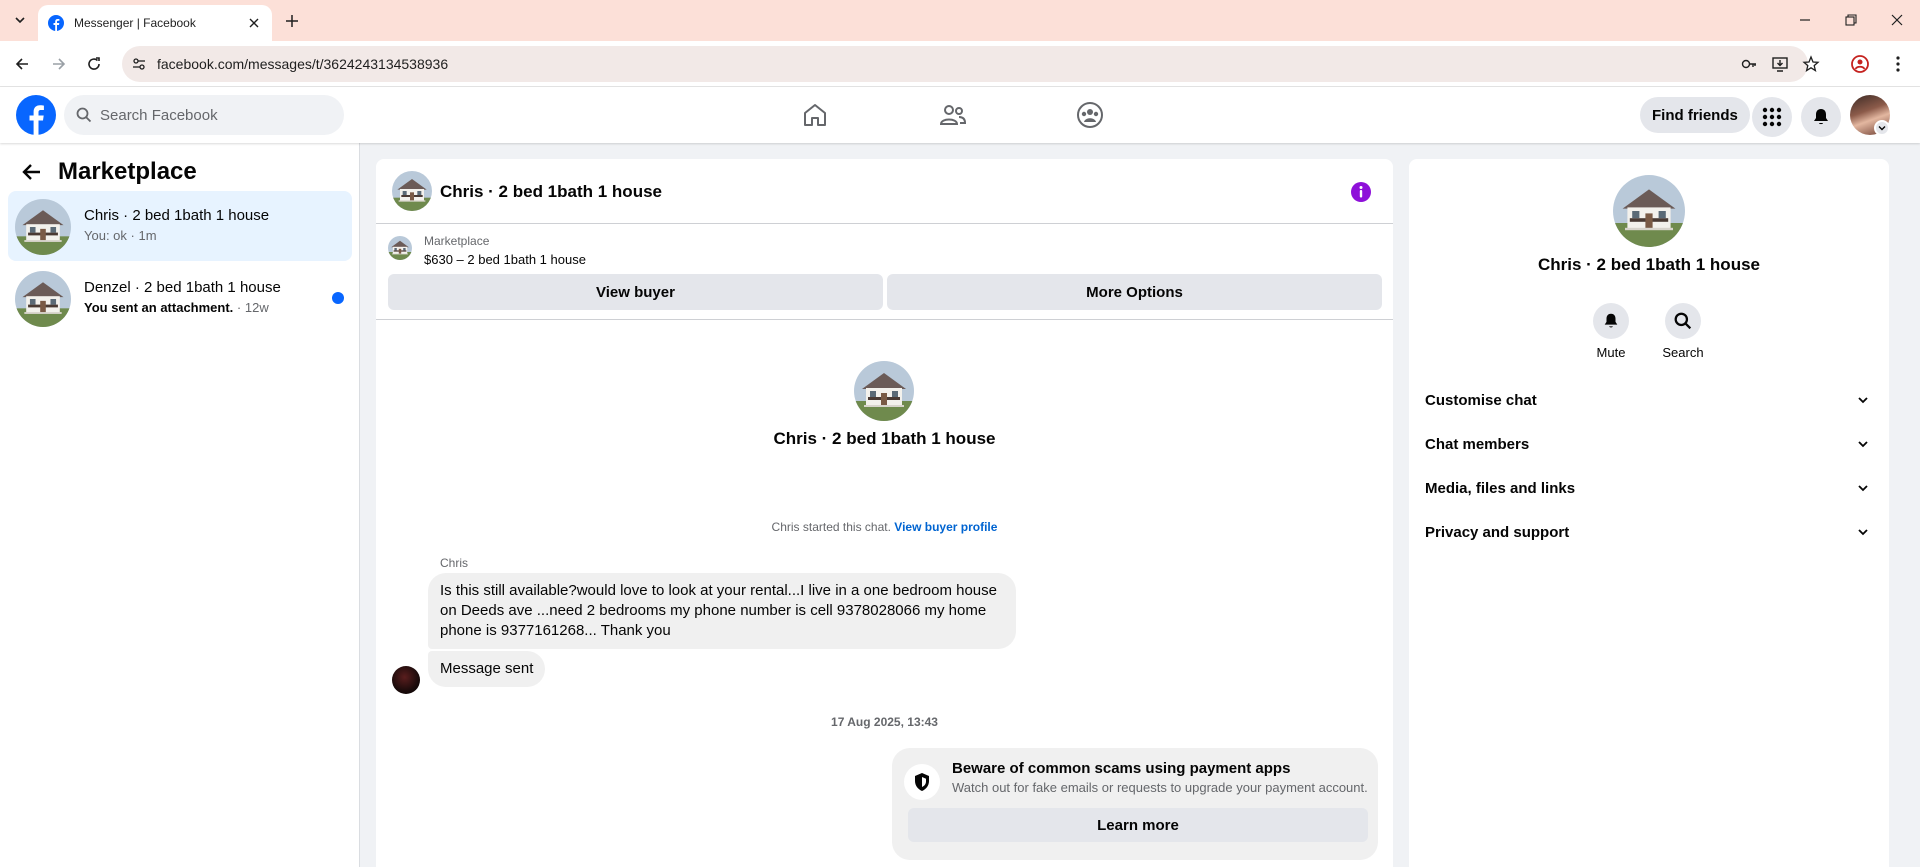  What do you see at coordinates (1897, 20) in the screenshot?
I see `close-window-icon` at bounding box center [1897, 20].